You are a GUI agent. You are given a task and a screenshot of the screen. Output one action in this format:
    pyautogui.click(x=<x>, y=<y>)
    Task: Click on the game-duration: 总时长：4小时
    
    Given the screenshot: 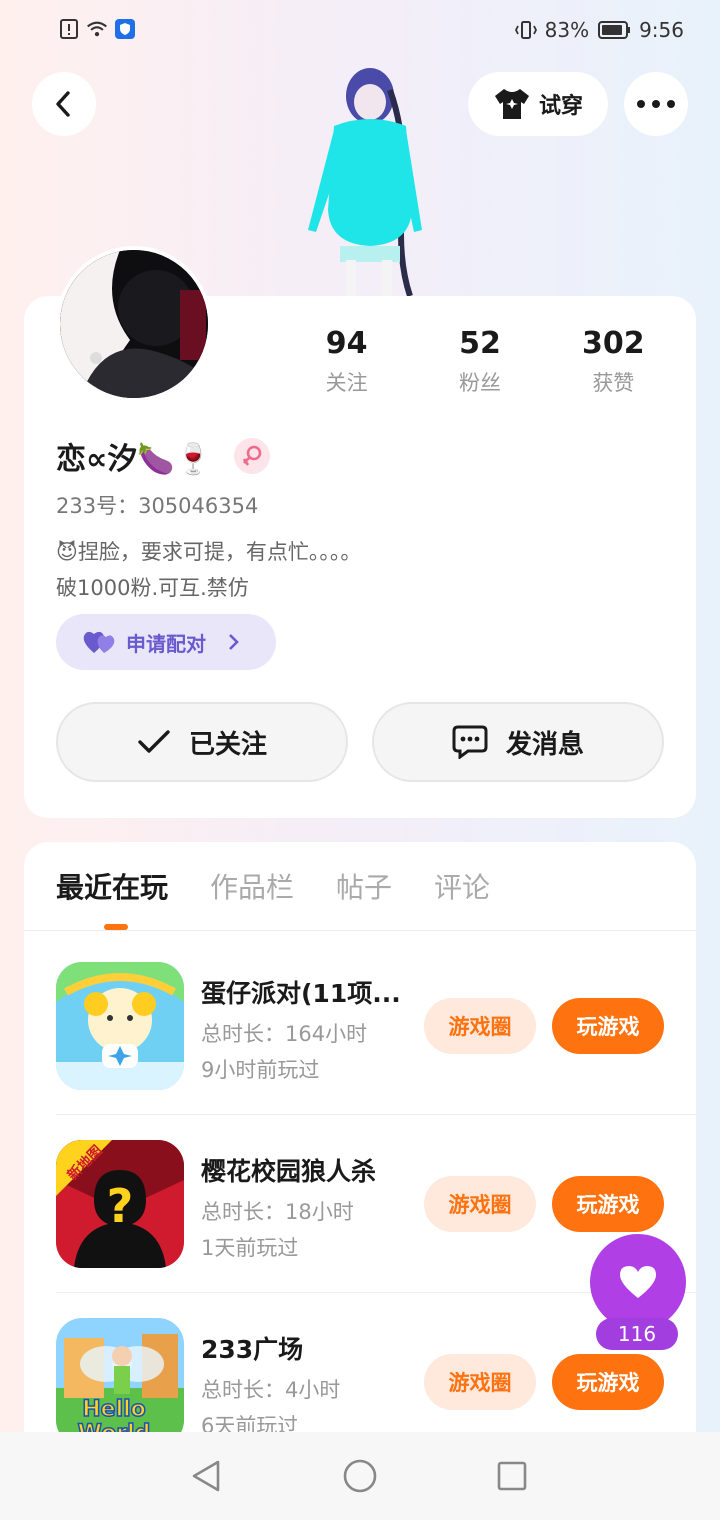 What is the action you would take?
    pyautogui.click(x=271, y=1390)
    